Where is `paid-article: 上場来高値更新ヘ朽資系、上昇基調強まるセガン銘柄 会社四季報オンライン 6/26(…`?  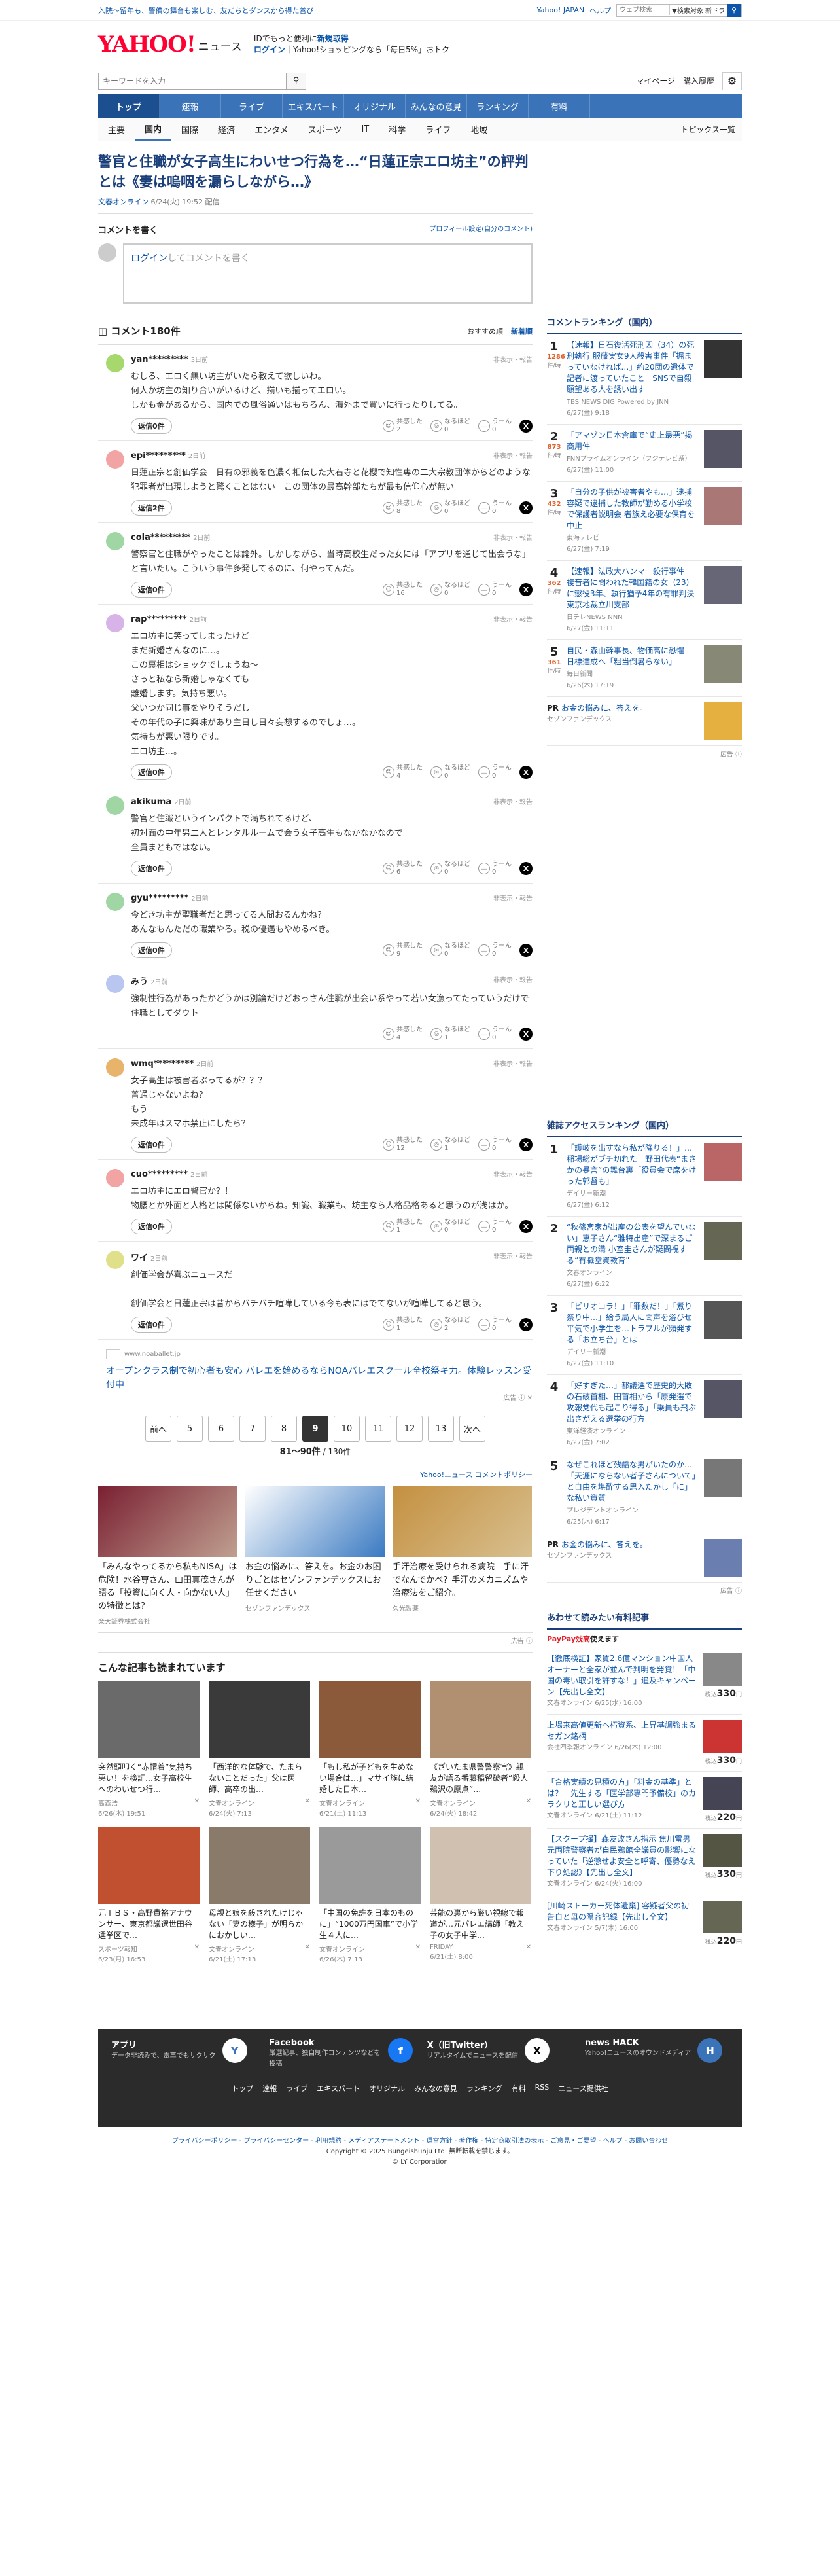 paid-article: 上場来高値更新ヘ朽資系、上昇基調強まるセガン銘柄 会社四季報オンライン 6/26(… is located at coordinates (644, 1743).